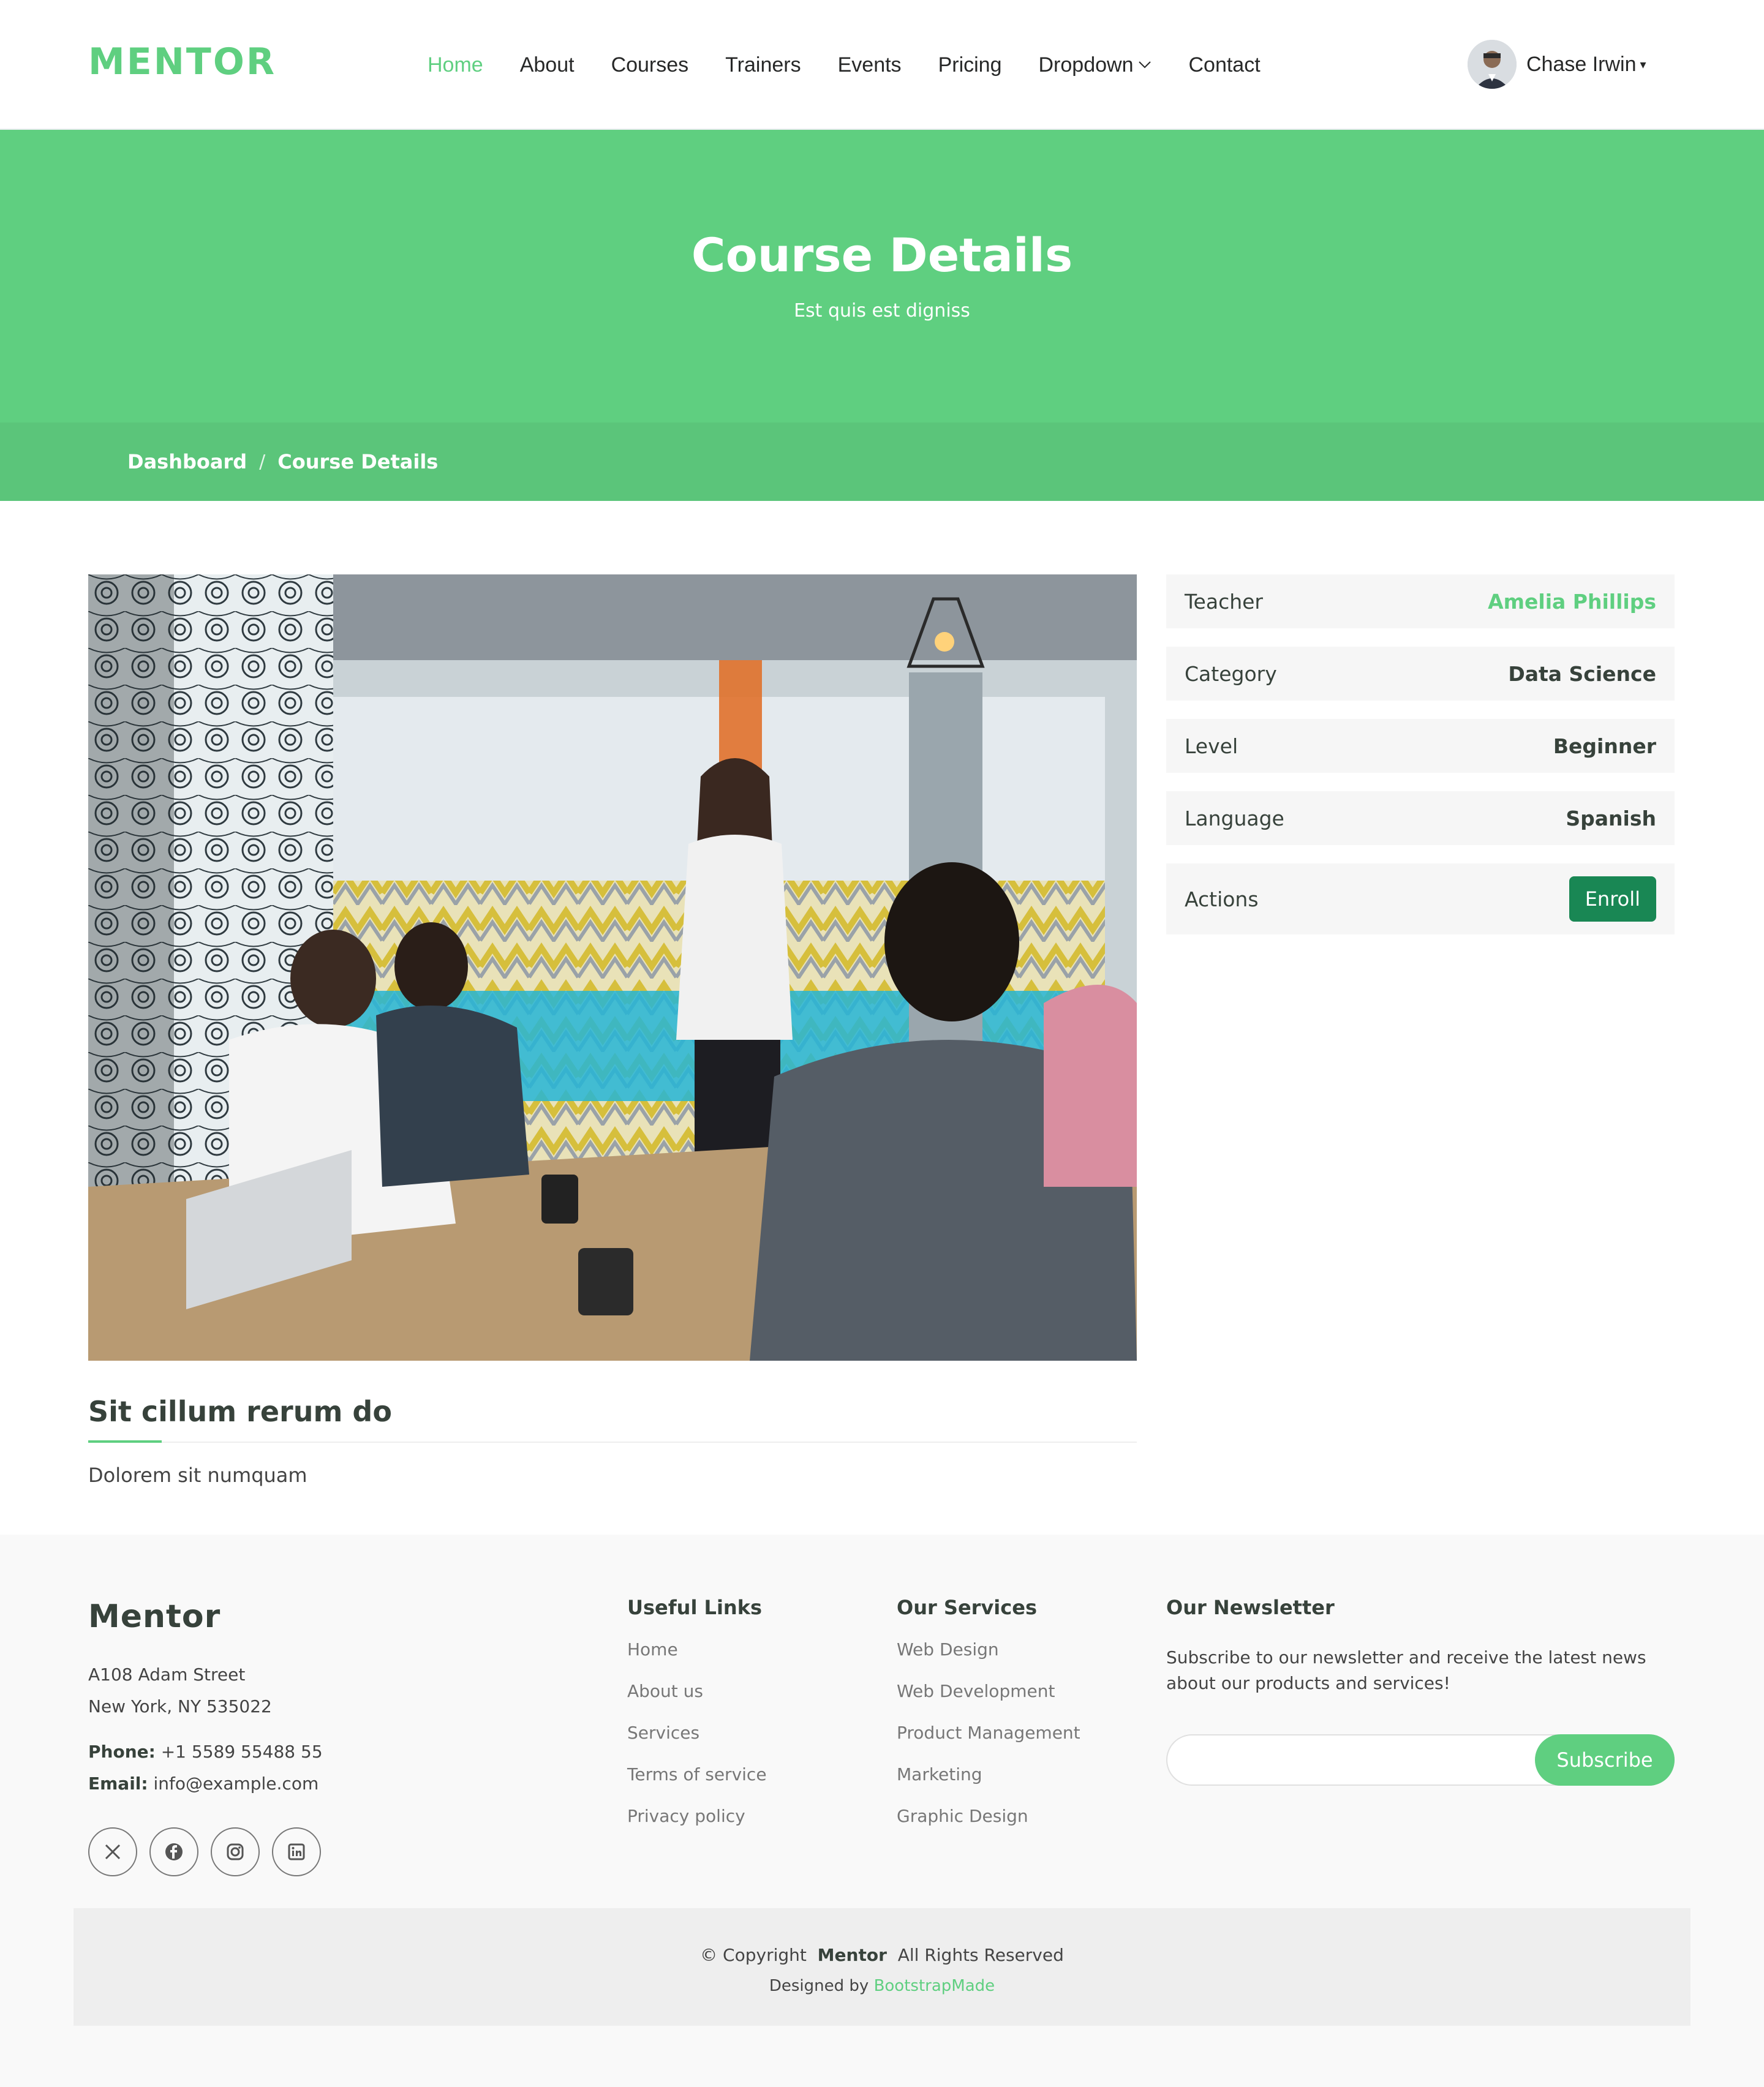 The image size is (1764, 2087). What do you see at coordinates (753, 1955) in the screenshot?
I see `copyright-prefix: © Copyright` at bounding box center [753, 1955].